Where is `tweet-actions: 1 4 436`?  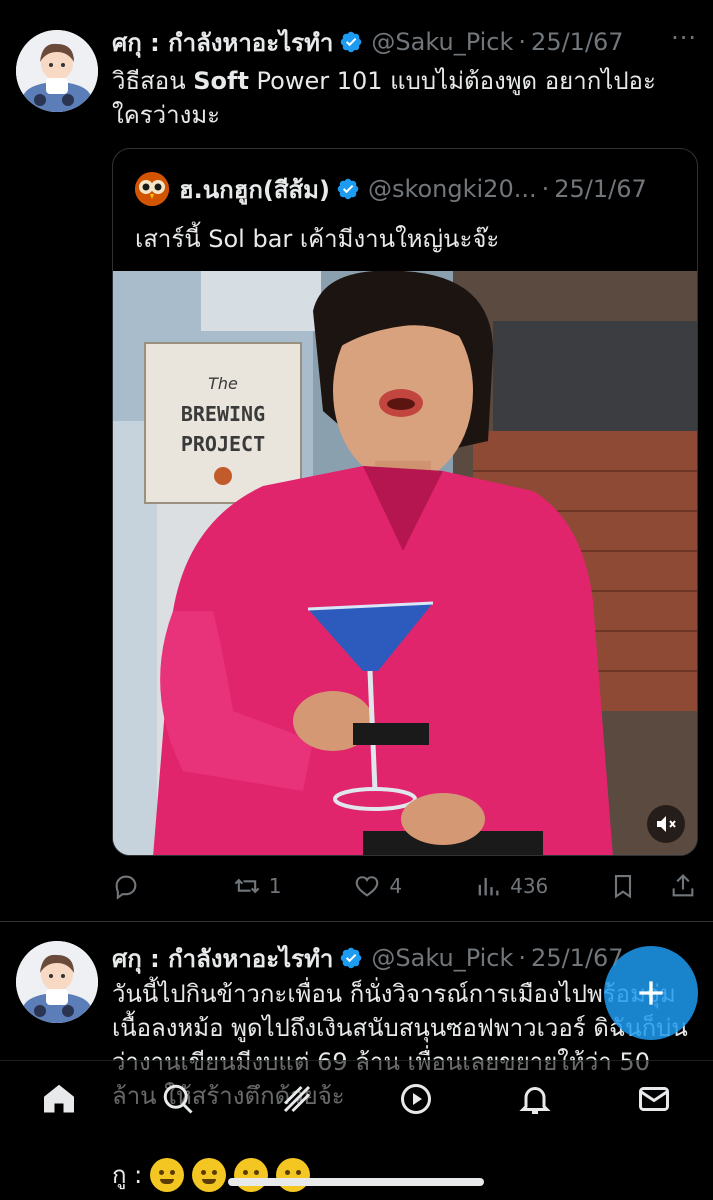 tweet-actions: 1 4 436 is located at coordinates (404, 886).